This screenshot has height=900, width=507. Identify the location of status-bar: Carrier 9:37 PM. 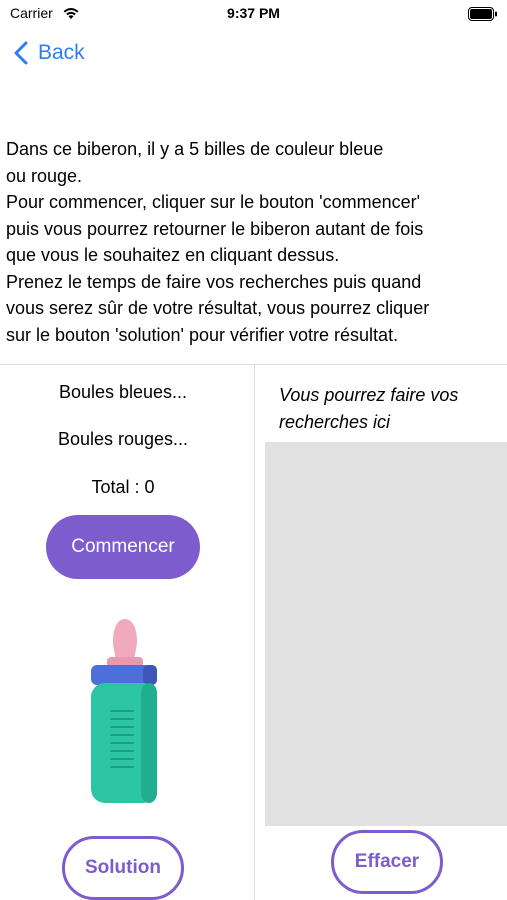
(253, 15).